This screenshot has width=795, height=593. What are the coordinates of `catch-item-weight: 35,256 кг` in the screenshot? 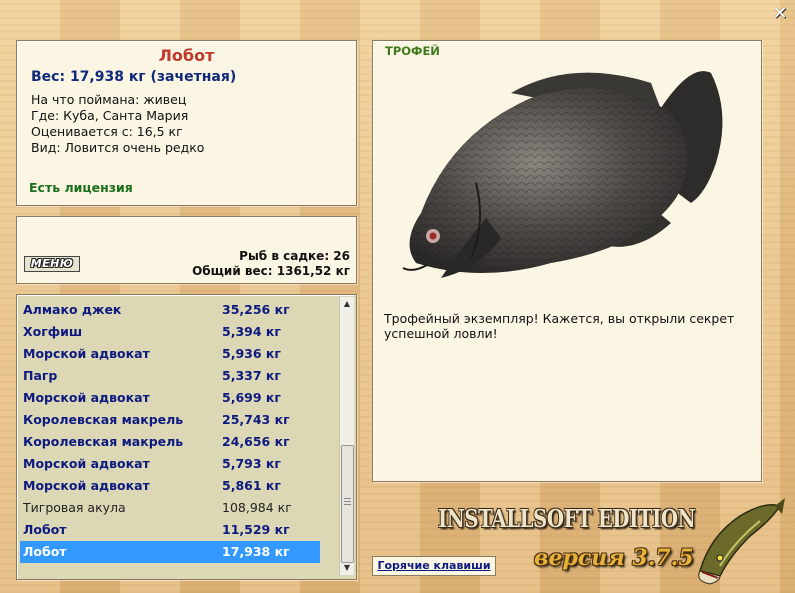 It's located at (256, 309).